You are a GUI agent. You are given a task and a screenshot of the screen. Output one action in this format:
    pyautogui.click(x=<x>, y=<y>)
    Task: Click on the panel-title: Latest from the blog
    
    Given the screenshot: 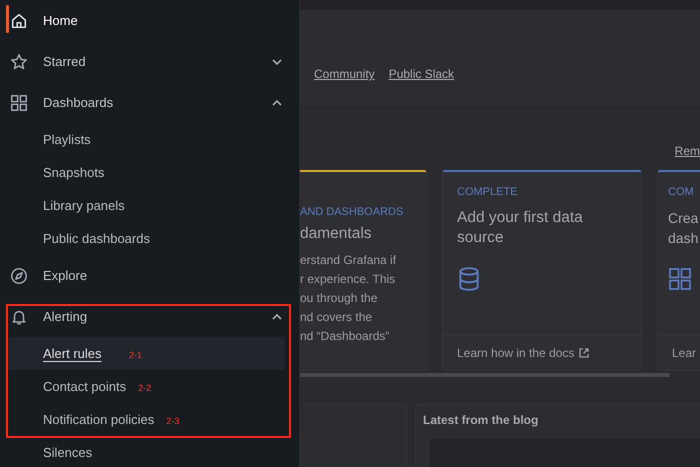 What is the action you would take?
    pyautogui.click(x=481, y=420)
    